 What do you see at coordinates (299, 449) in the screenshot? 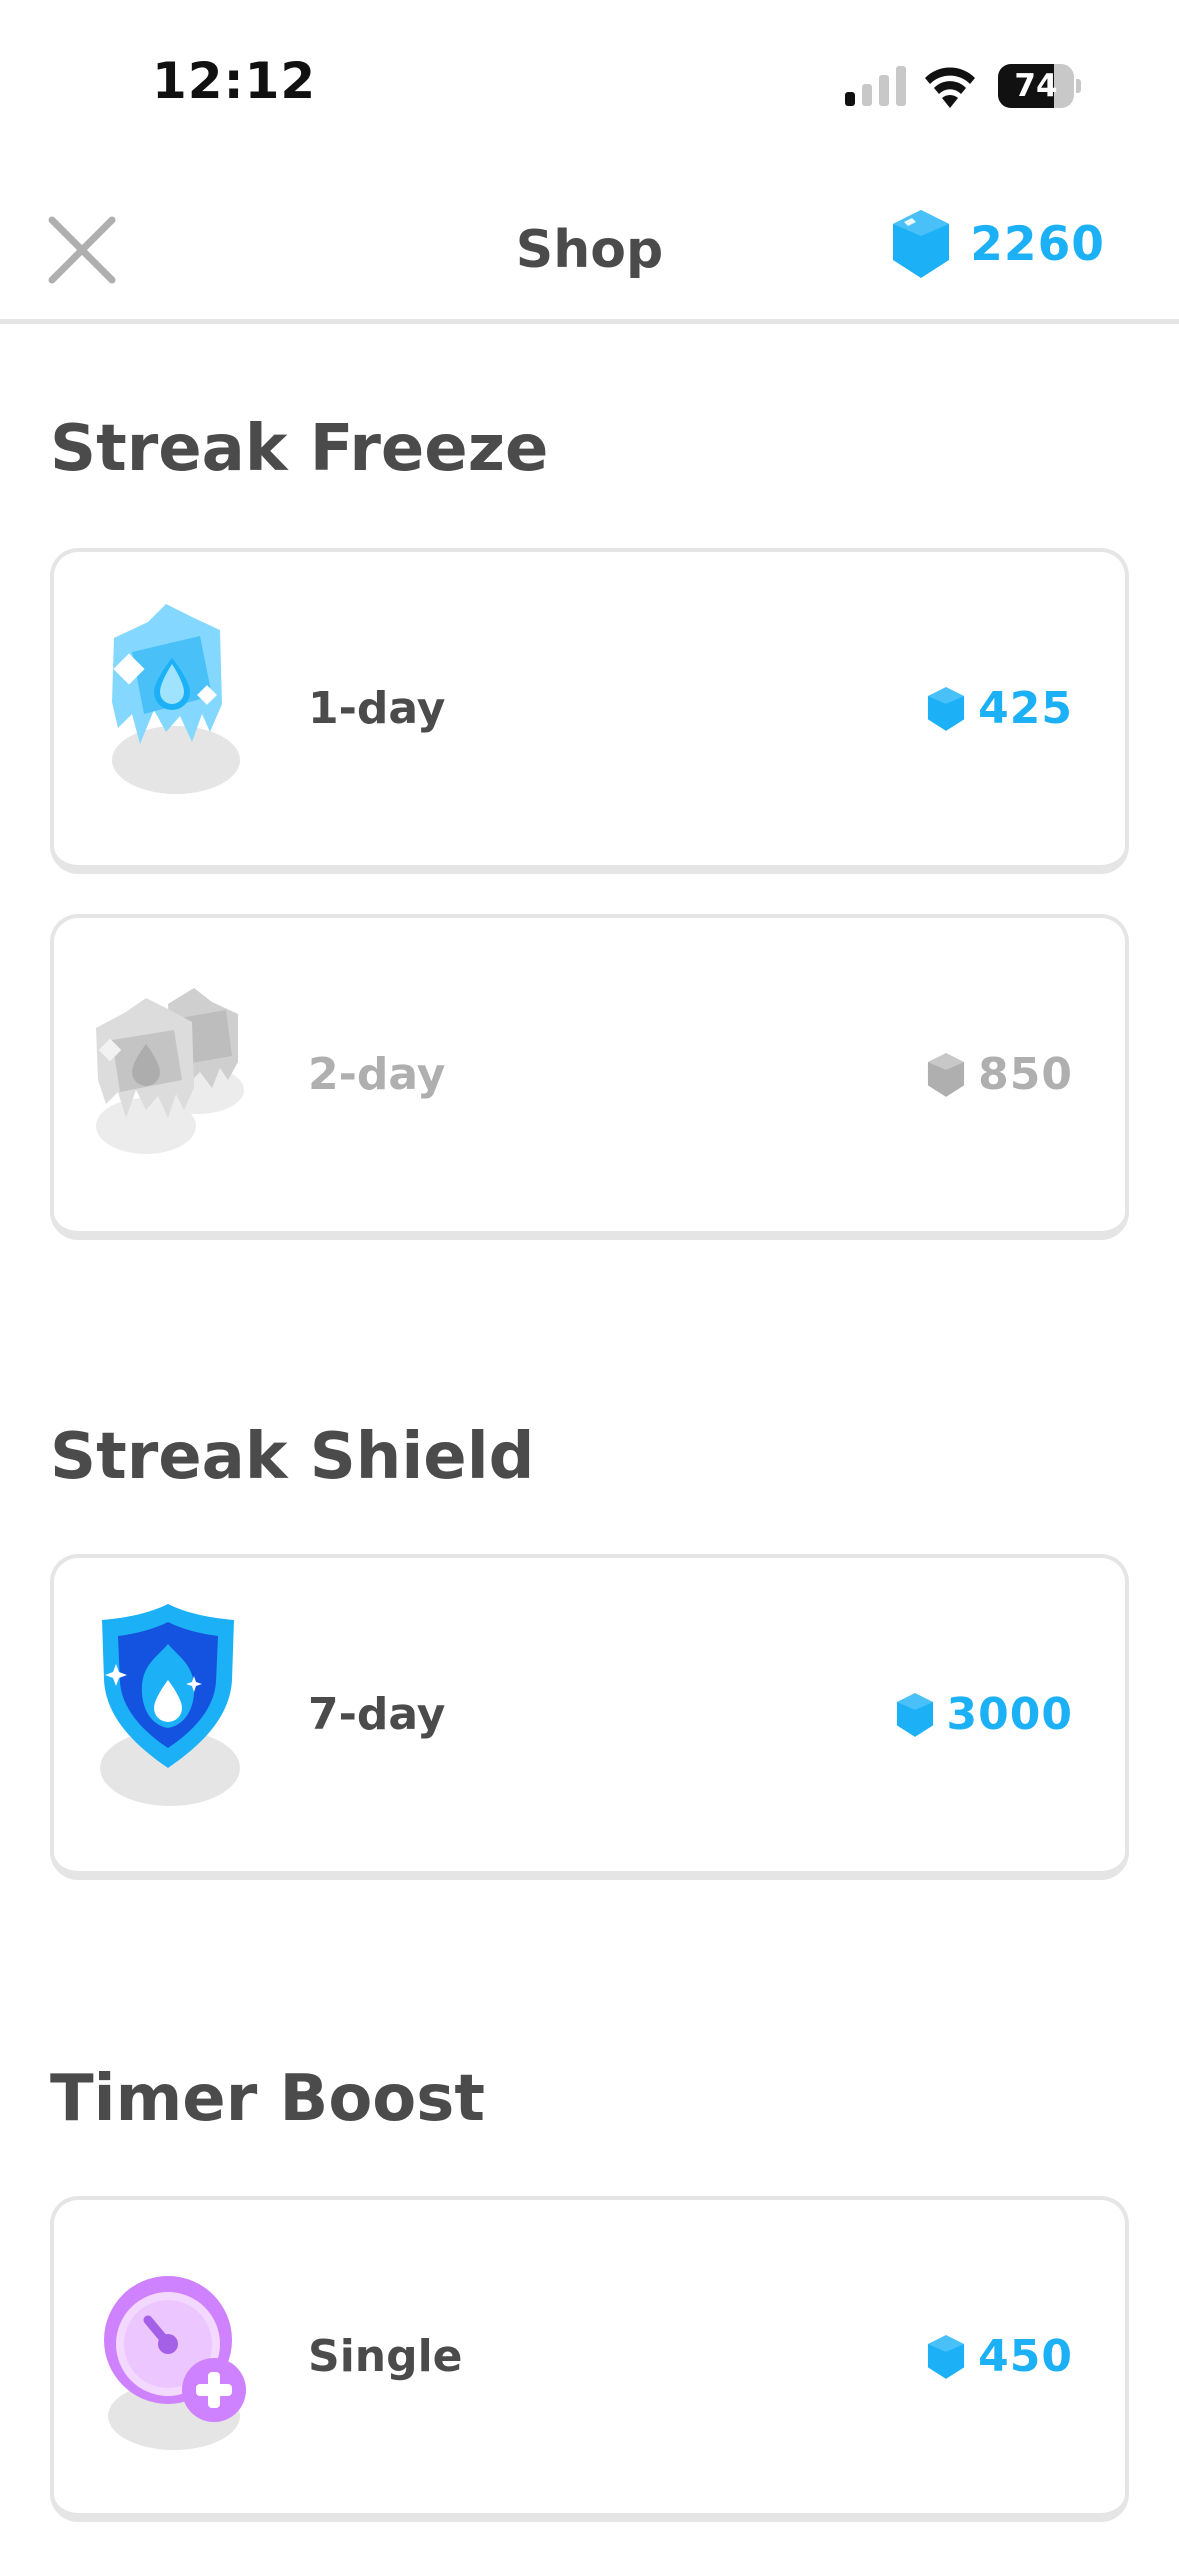
I see `section-title-streak-freeze: Streak Freeze` at bounding box center [299, 449].